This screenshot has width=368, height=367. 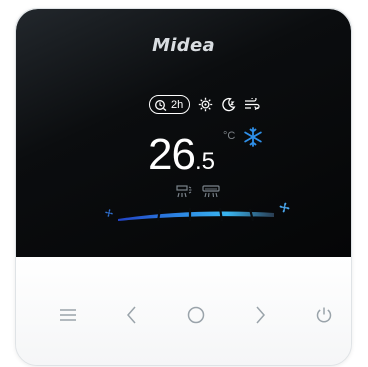 I want to click on temperature-integer: 26, so click(x=172, y=154).